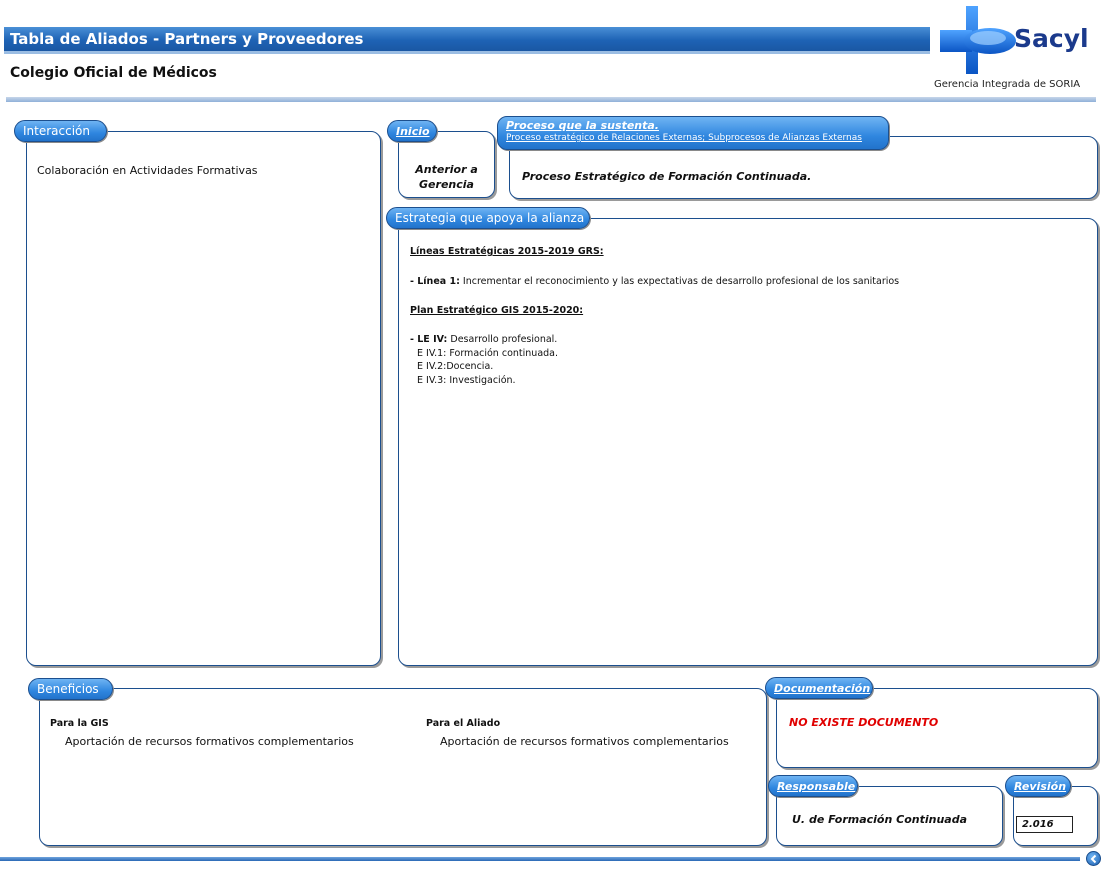 This screenshot has height=869, width=1103. I want to click on interaccion-tab: Interacción, so click(60, 131).